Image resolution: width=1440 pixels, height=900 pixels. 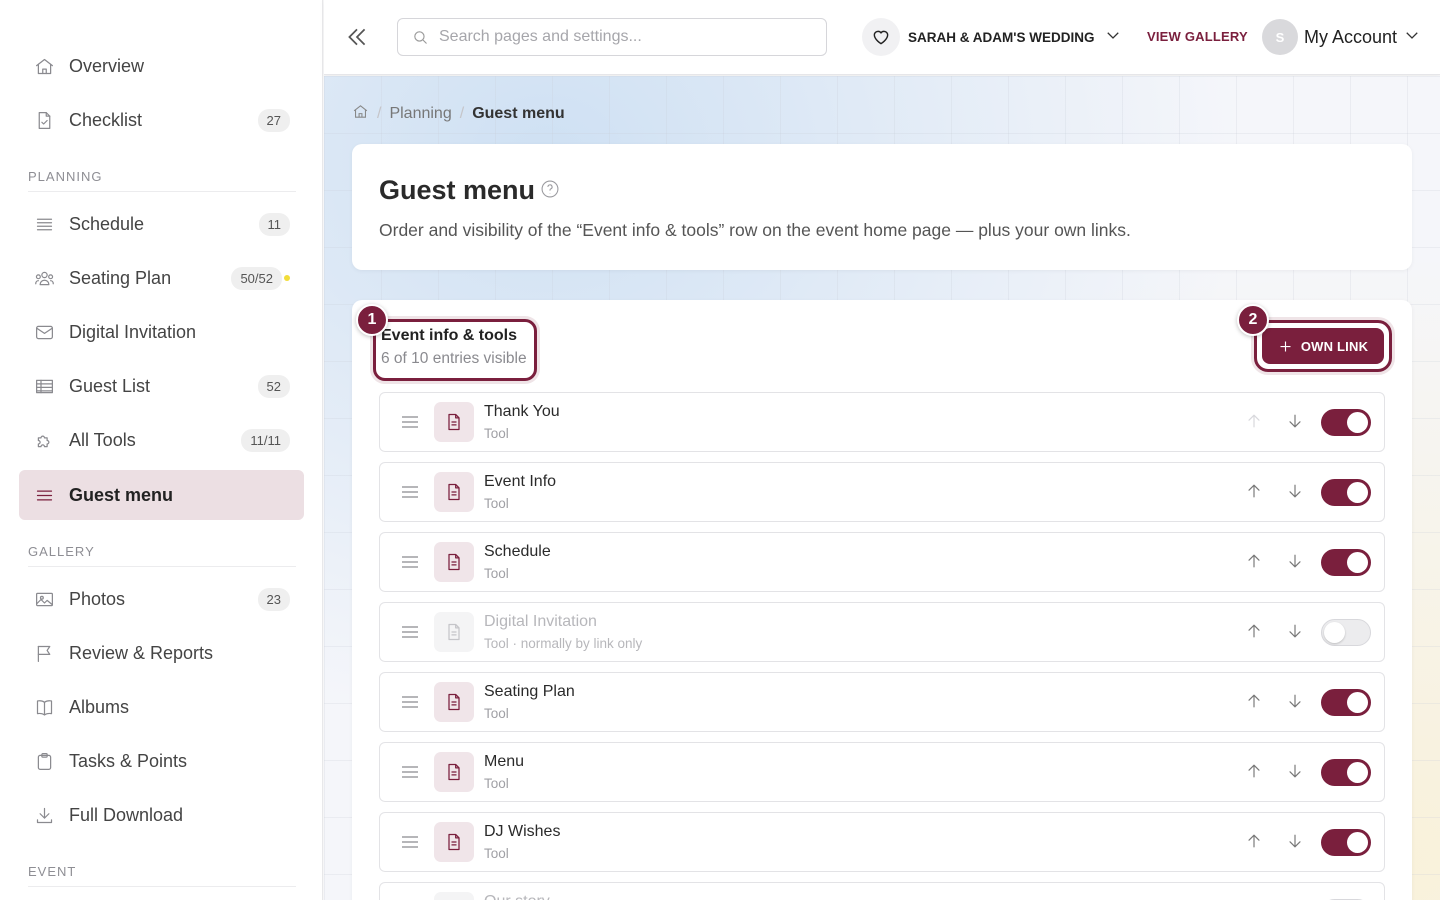 What do you see at coordinates (504, 761) in the screenshot?
I see `entry-title: Menu` at bounding box center [504, 761].